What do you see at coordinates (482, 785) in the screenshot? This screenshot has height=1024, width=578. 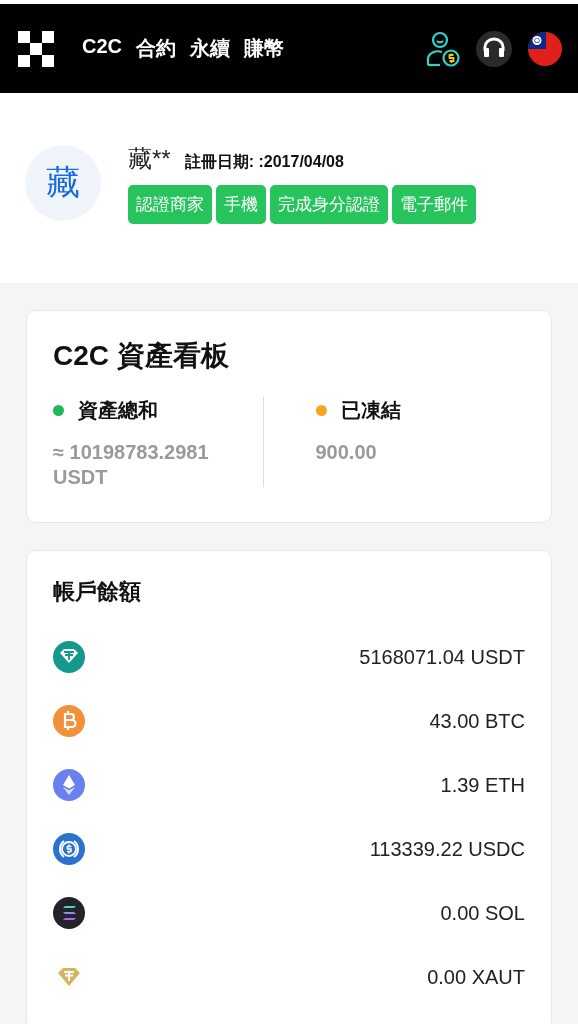 I see `balance-amount: 1.39 ETH` at bounding box center [482, 785].